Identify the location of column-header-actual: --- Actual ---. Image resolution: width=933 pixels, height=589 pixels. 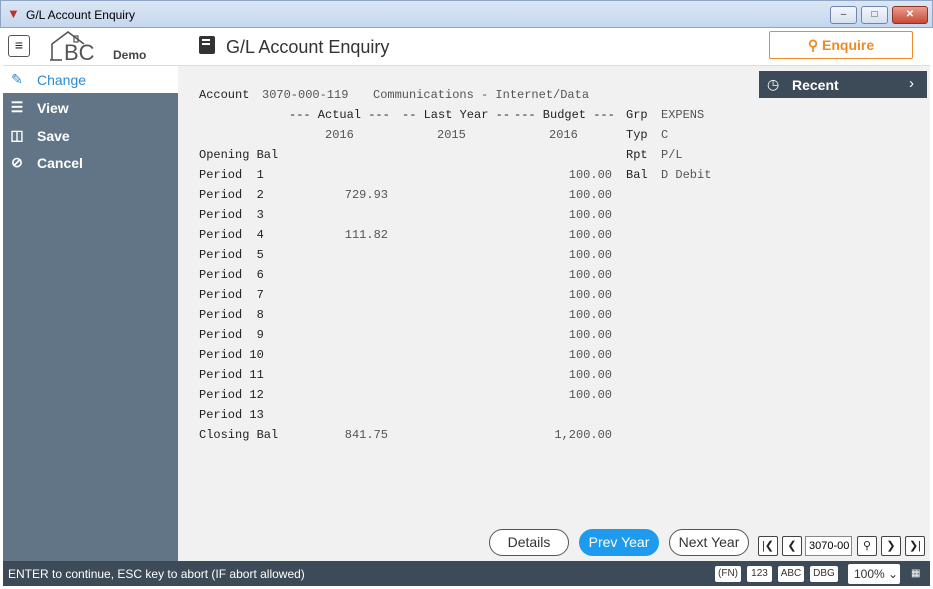
(339, 115).